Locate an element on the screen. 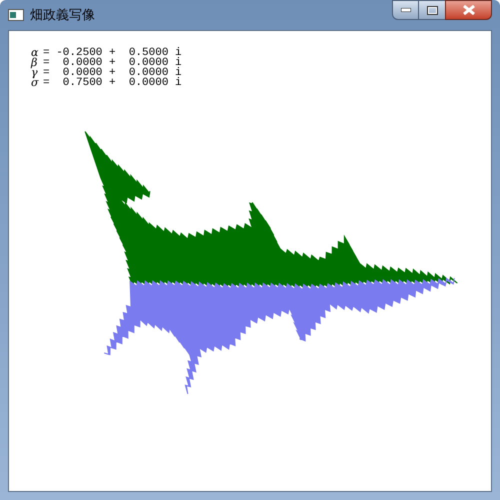 This screenshot has height=500, width=500. maximize-icon is located at coordinates (432, 10).